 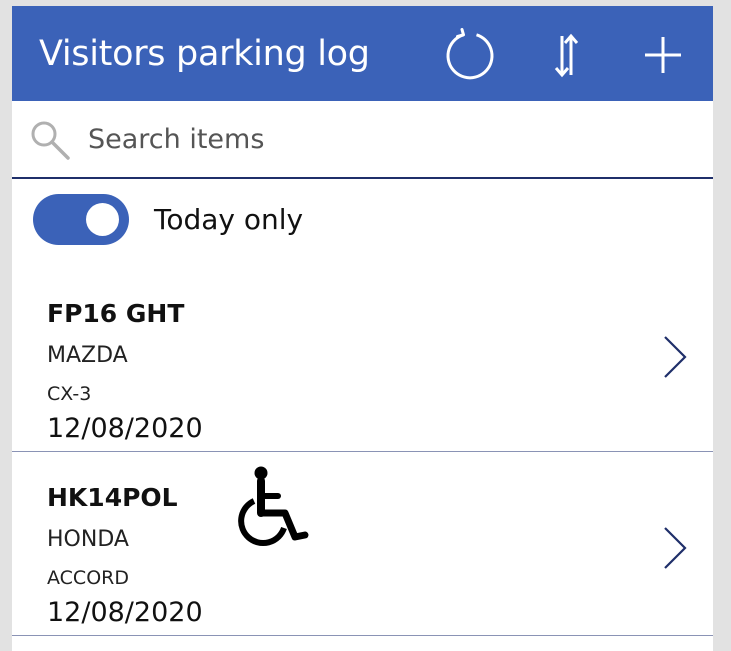 I want to click on item-plate: FP16 GHT, so click(x=116, y=313).